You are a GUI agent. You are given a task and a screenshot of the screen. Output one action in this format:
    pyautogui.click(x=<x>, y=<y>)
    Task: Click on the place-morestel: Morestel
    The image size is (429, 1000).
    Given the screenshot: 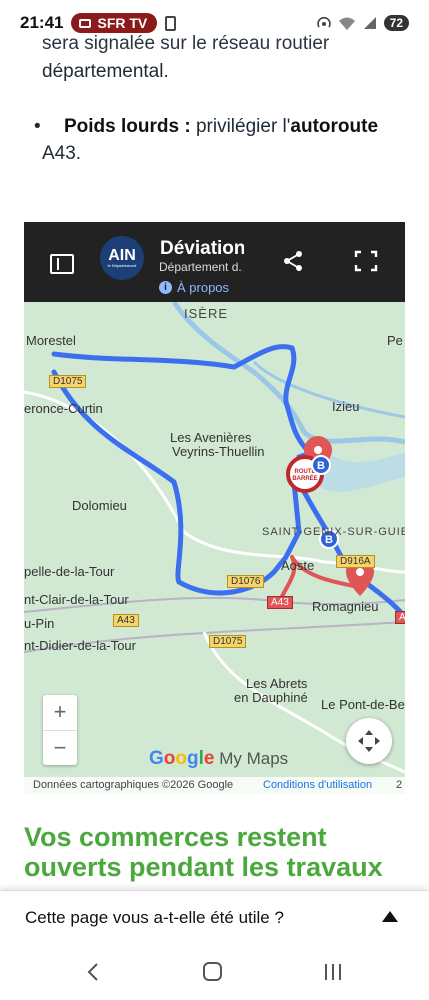 What is the action you would take?
    pyautogui.click(x=51, y=340)
    